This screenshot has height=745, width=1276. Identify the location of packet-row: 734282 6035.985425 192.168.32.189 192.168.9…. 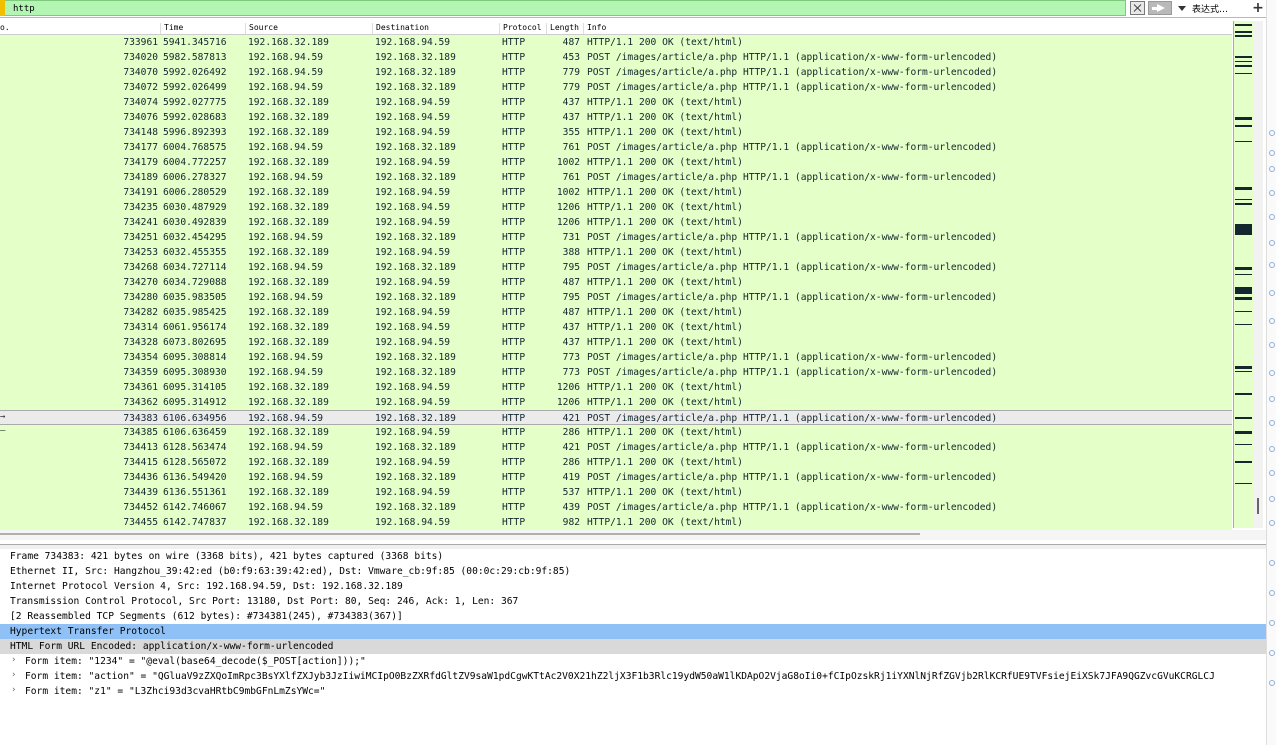
(616, 312).